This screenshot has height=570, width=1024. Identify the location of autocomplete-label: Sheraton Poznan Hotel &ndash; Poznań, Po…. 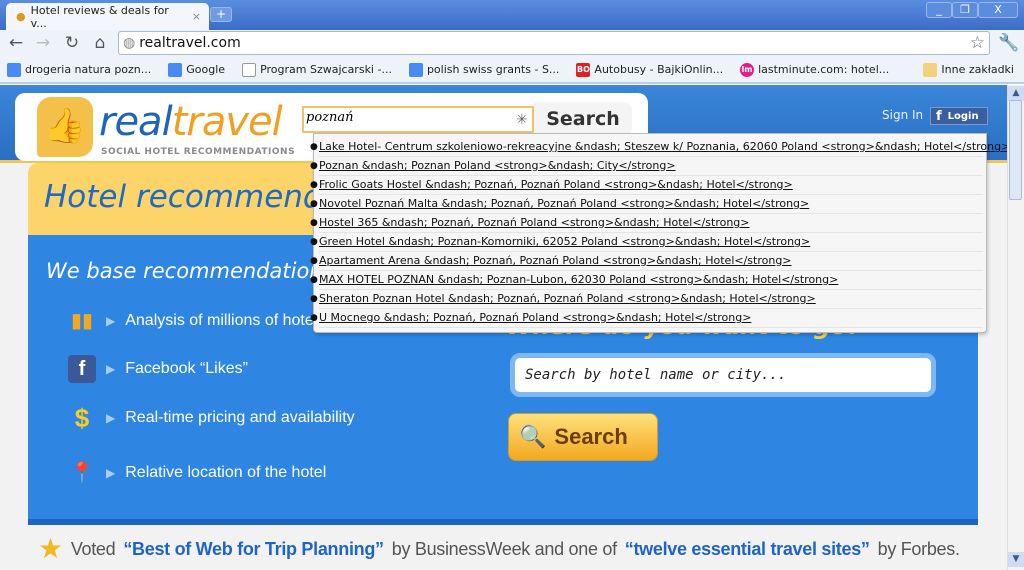
(567, 298).